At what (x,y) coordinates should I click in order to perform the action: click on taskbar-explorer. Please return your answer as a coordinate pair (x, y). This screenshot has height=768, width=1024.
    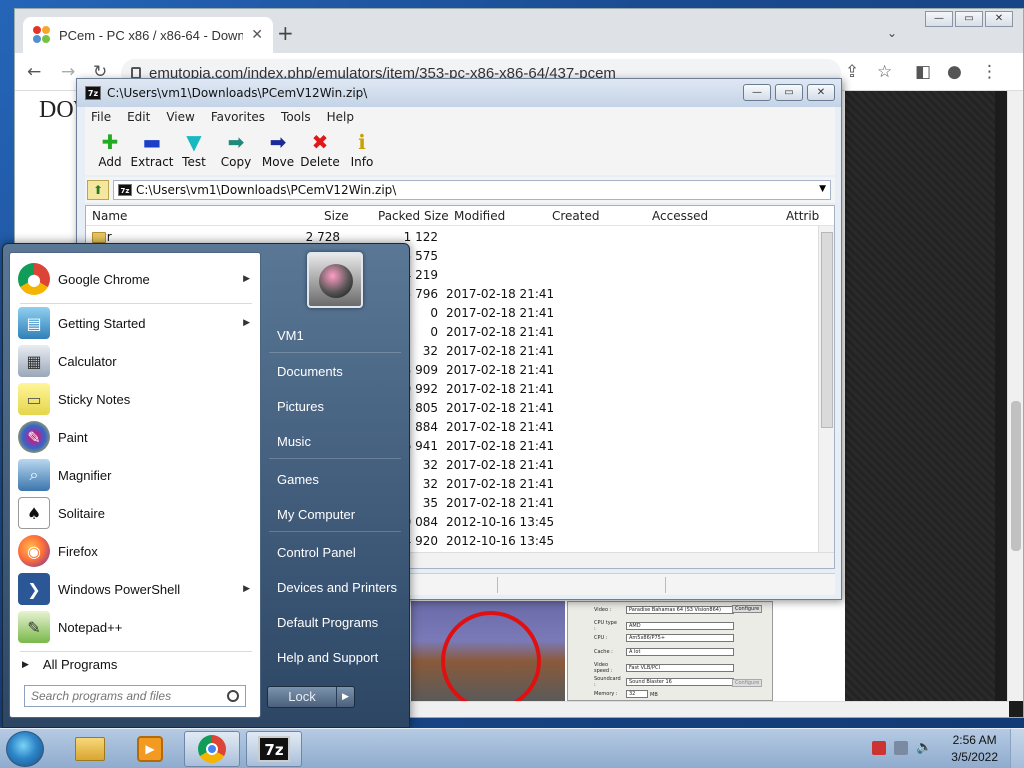
    Looking at the image, I should click on (90, 749).